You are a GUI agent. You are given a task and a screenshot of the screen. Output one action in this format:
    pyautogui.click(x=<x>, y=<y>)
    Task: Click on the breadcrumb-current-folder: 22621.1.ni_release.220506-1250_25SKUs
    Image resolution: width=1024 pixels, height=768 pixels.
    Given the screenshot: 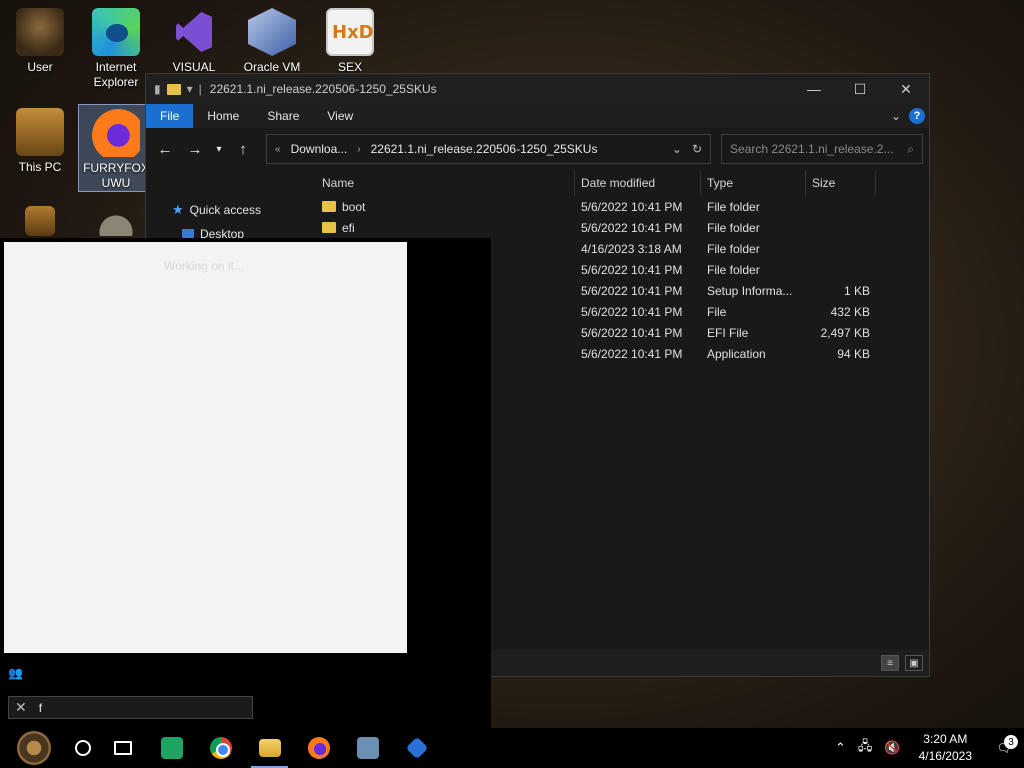 What is the action you would take?
    pyautogui.click(x=484, y=149)
    